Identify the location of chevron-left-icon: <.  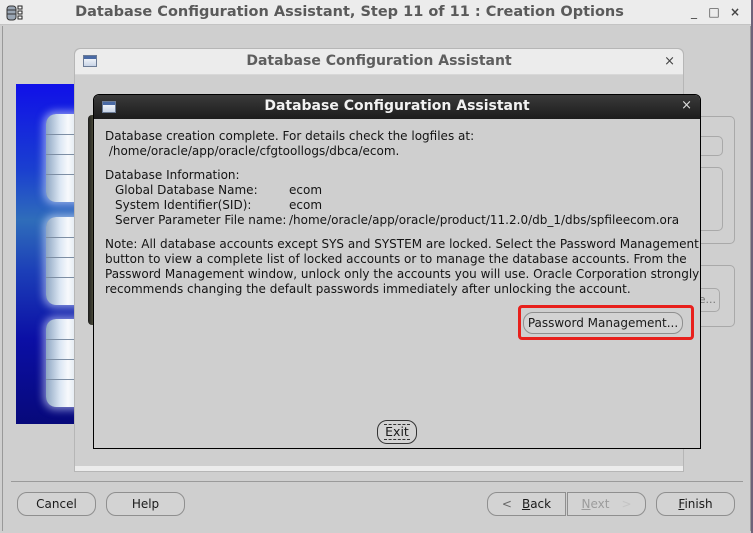
(506, 504).